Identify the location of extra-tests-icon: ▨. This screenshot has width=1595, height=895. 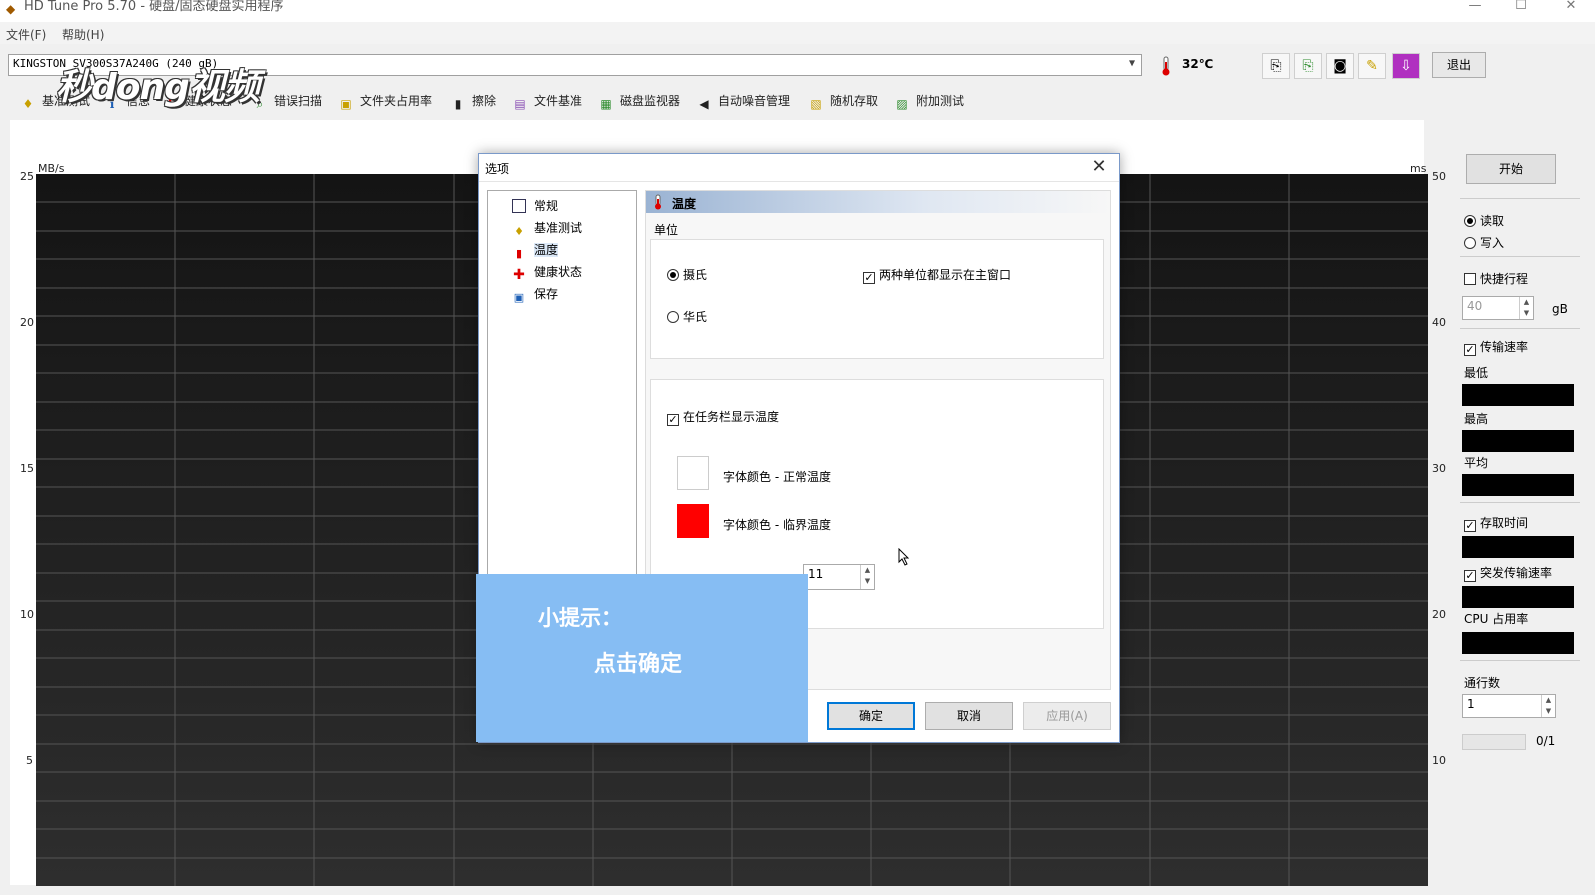
(902, 104).